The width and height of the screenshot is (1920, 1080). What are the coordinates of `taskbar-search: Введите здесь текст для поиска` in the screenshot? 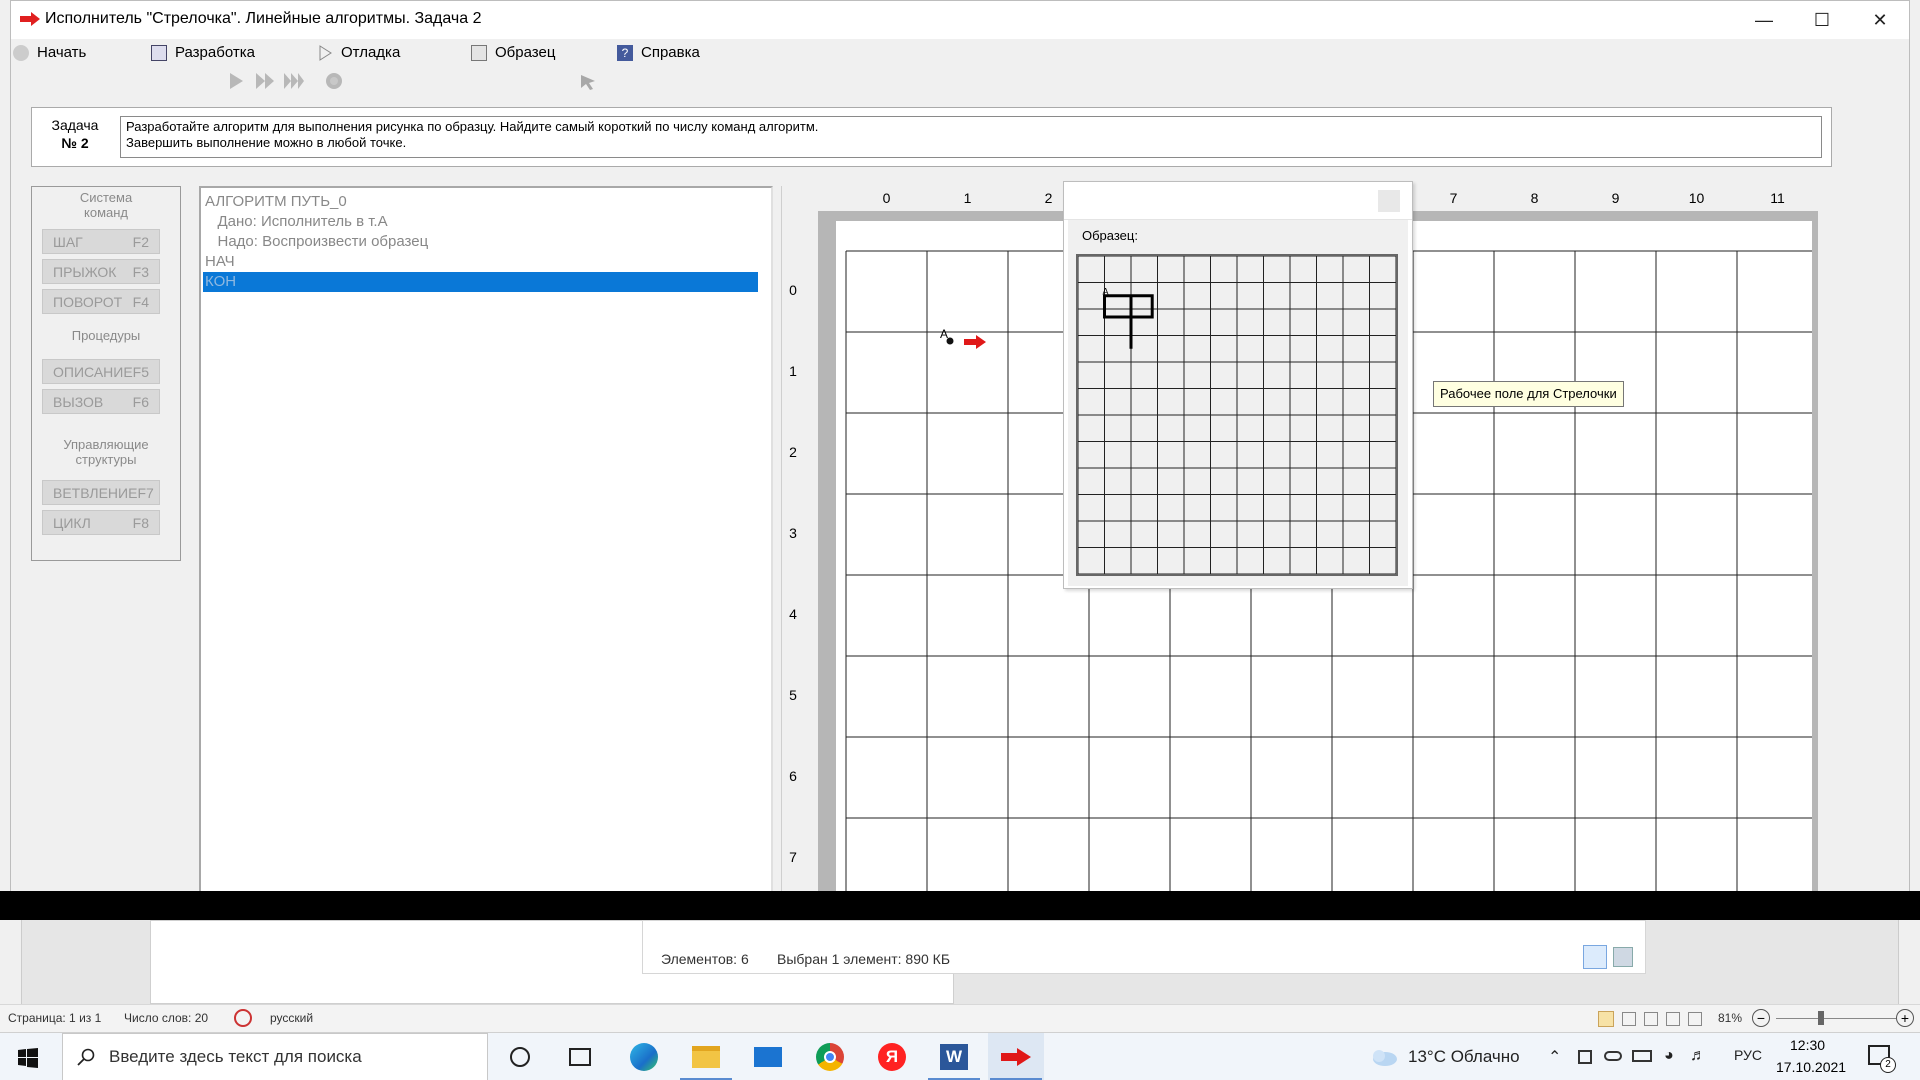 It's located at (275, 1056).